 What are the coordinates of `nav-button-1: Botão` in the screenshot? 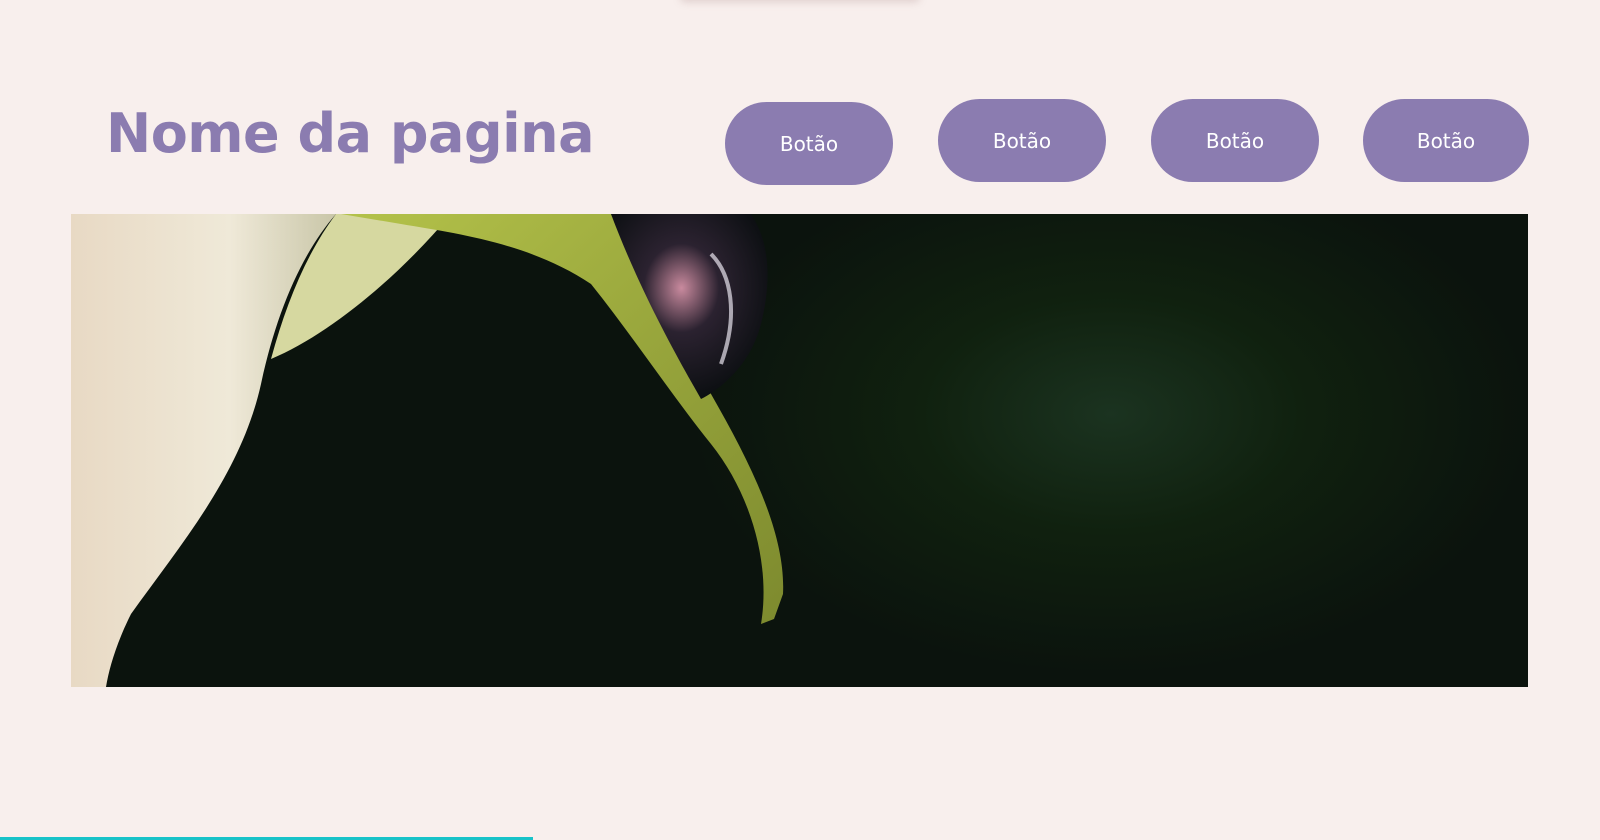 It's located at (809, 143).